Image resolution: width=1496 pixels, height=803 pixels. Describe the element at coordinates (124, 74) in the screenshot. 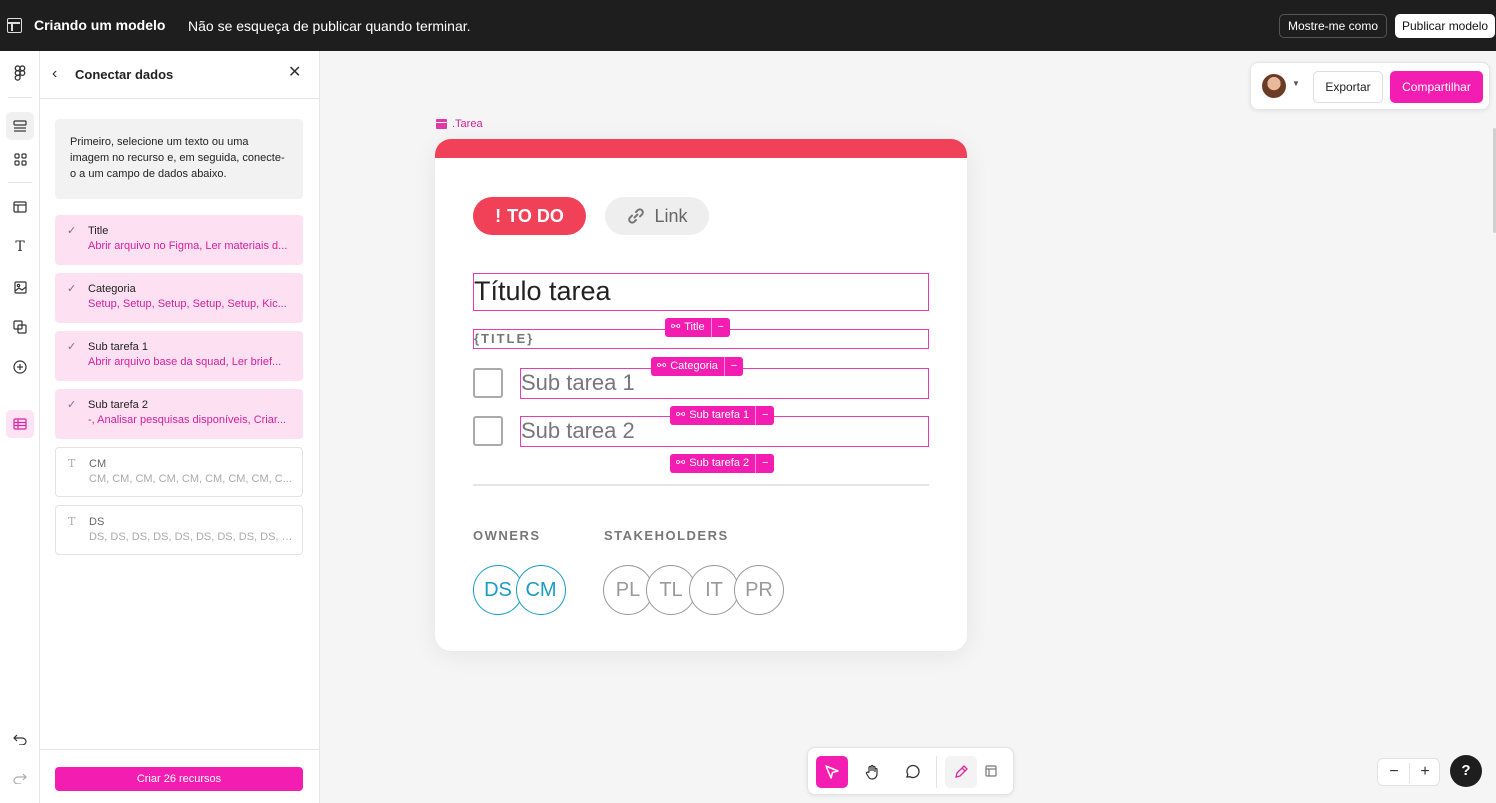

I see `panel-title: Conectar dados` at that location.